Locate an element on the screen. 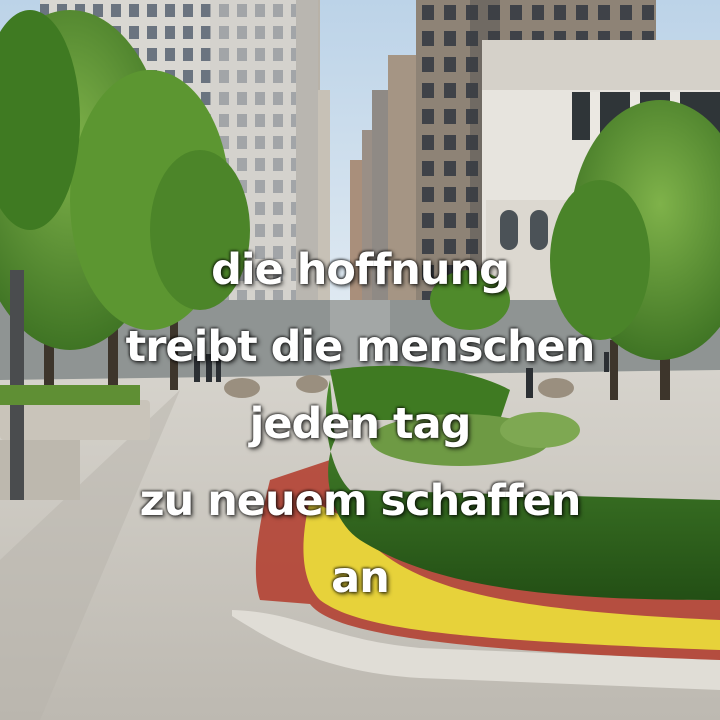 Image resolution: width=720 pixels, height=720 pixels. quote-line-1: die hoffnung is located at coordinates (360, 270).